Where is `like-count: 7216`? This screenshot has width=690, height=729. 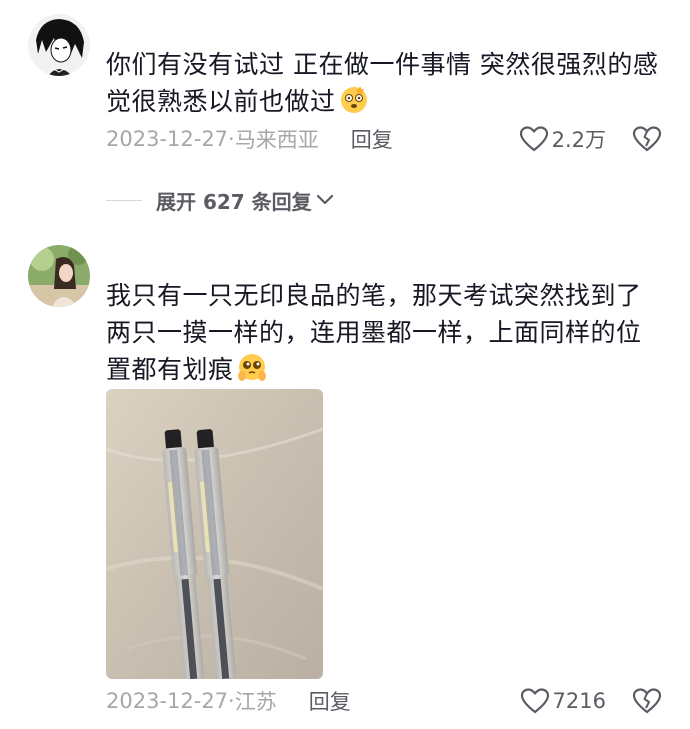
like-count: 7216 is located at coordinates (579, 701).